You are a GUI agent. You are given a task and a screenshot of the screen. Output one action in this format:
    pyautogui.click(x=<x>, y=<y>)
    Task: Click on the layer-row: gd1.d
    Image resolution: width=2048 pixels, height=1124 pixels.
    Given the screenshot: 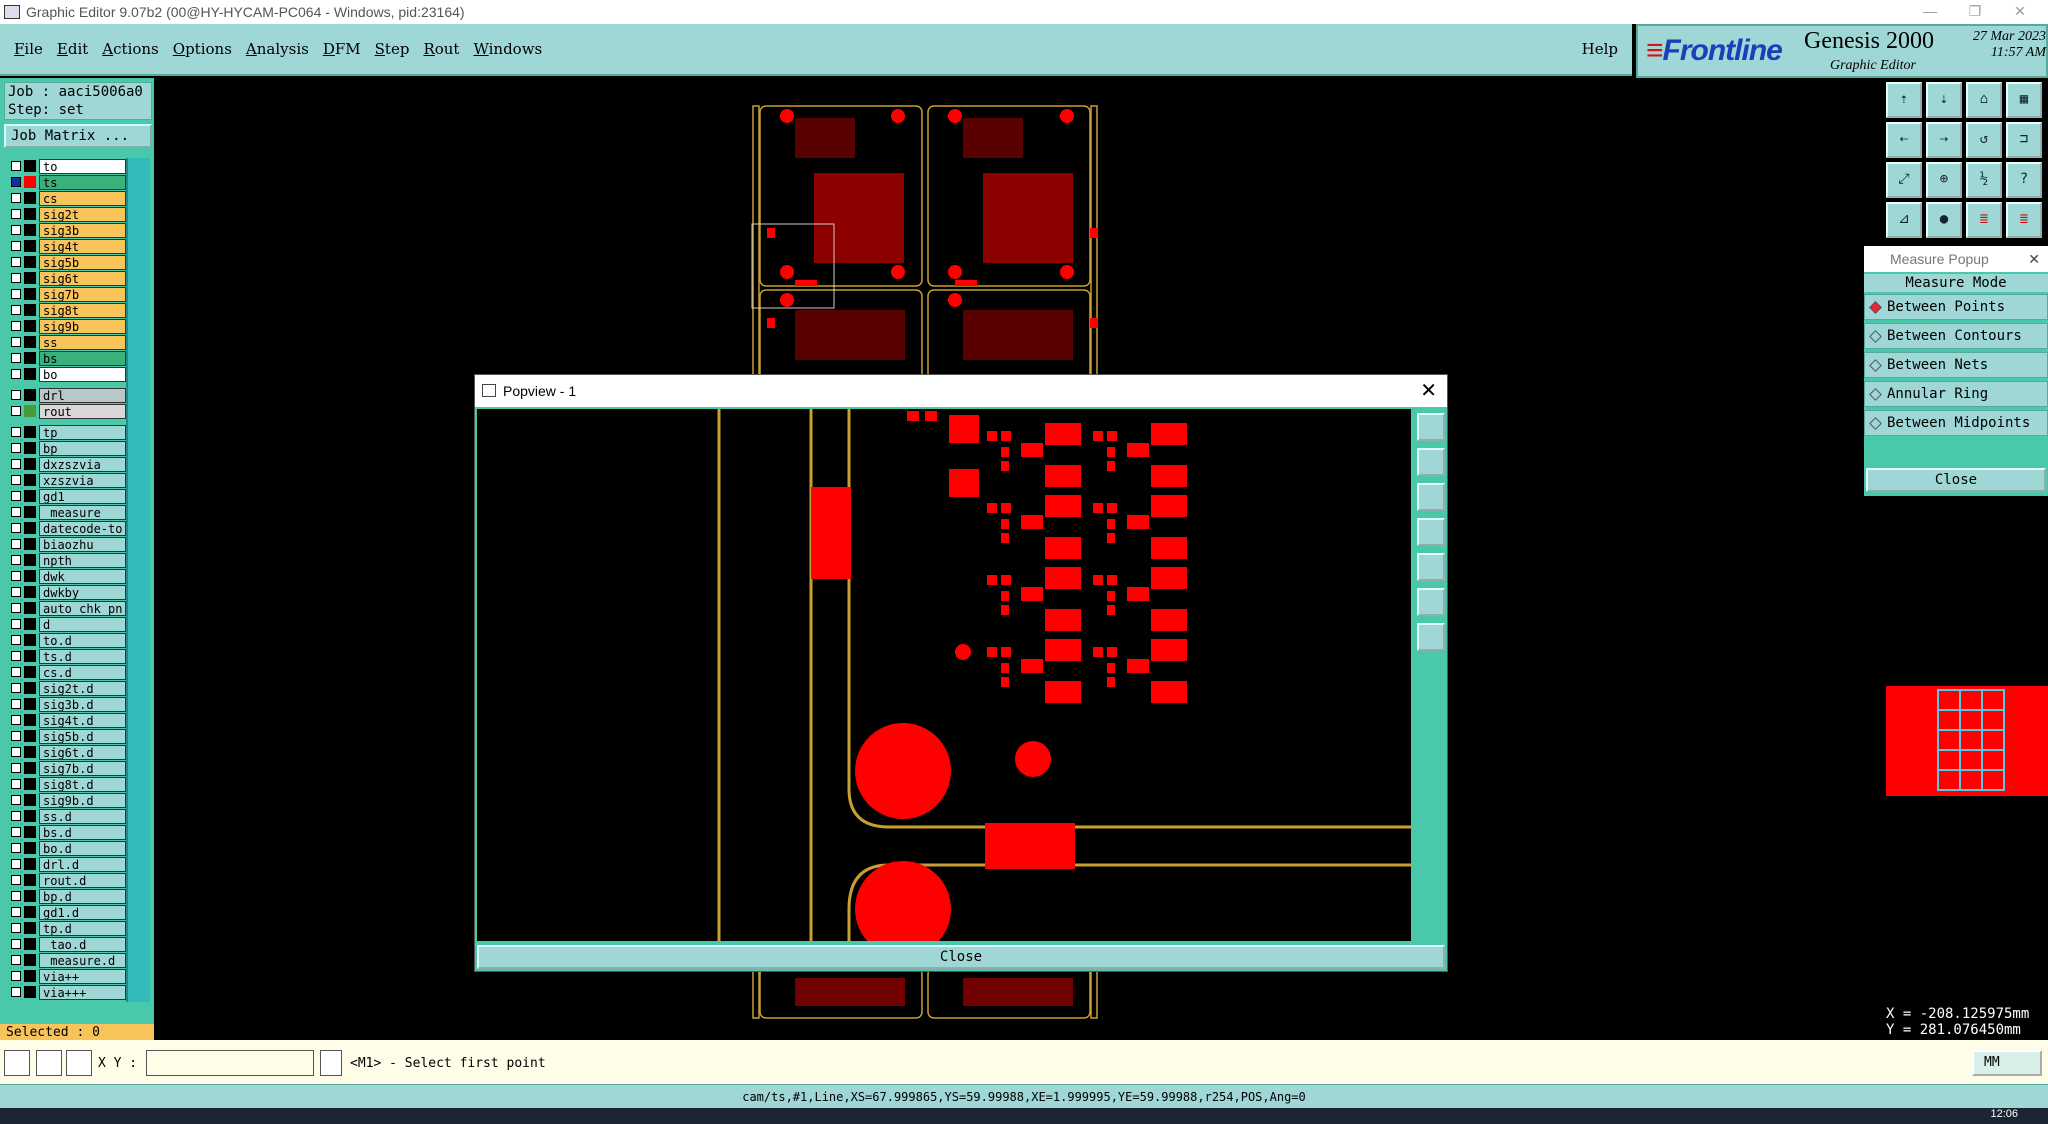 What is the action you would take?
    pyautogui.click(x=65, y=912)
    